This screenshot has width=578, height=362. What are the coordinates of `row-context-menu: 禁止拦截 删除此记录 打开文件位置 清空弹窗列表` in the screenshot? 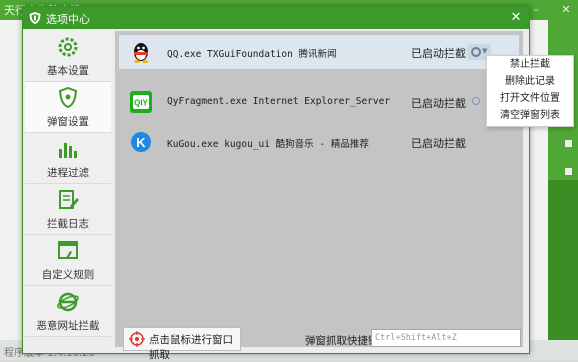 It's located at (530, 91).